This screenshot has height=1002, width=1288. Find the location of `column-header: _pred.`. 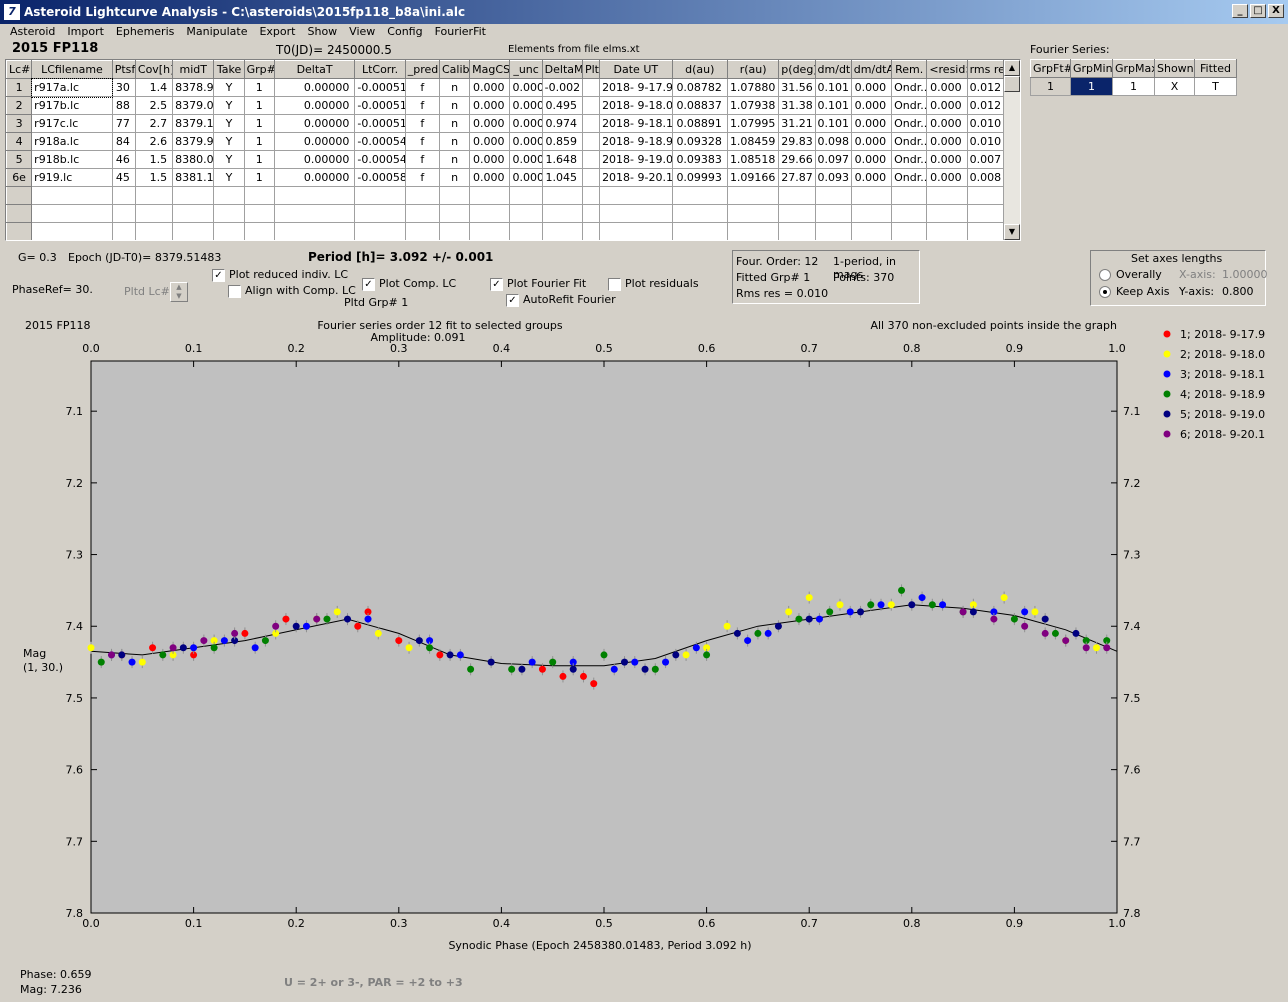

column-header: _pred. is located at coordinates (422, 69).